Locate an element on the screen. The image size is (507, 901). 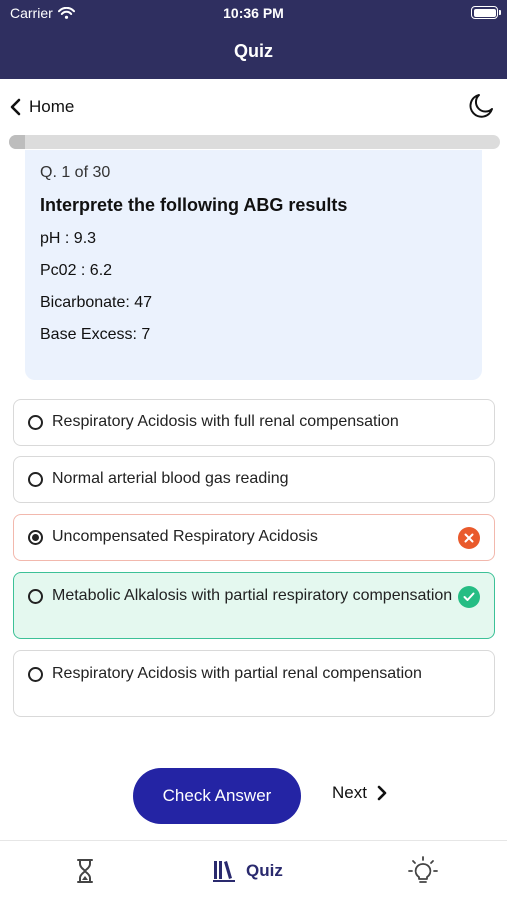
quiz-progress-bar is located at coordinates (254, 142).